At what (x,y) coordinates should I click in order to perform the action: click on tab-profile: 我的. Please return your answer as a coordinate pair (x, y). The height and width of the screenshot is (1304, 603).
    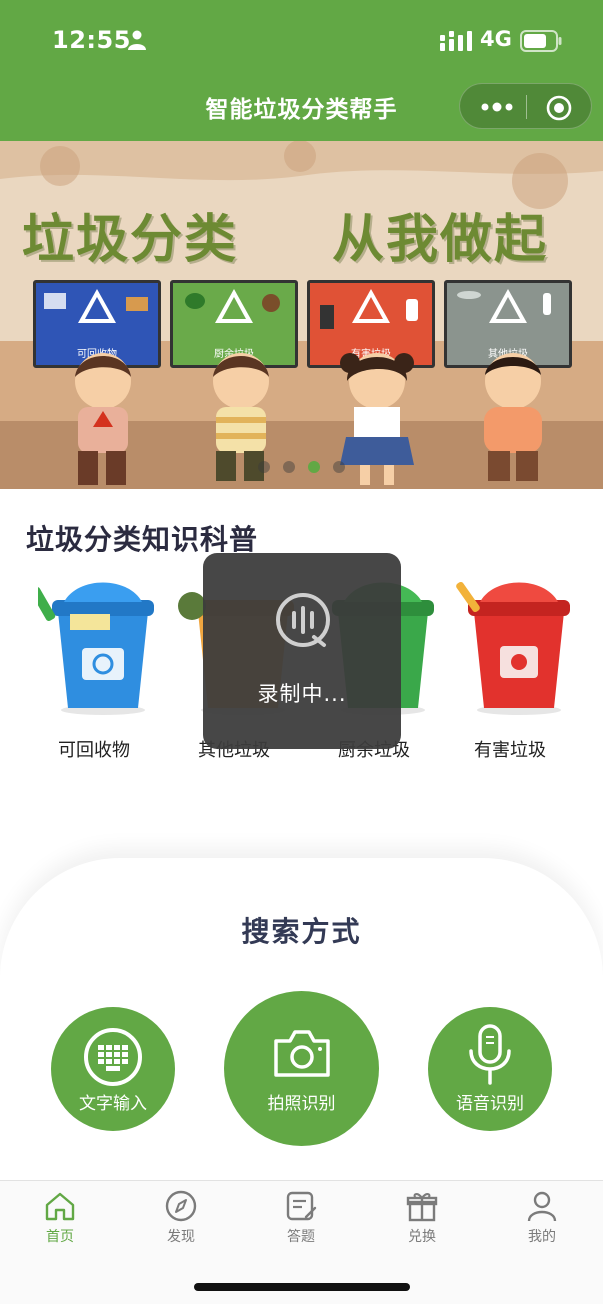
    Looking at the image, I should click on (542, 1217).